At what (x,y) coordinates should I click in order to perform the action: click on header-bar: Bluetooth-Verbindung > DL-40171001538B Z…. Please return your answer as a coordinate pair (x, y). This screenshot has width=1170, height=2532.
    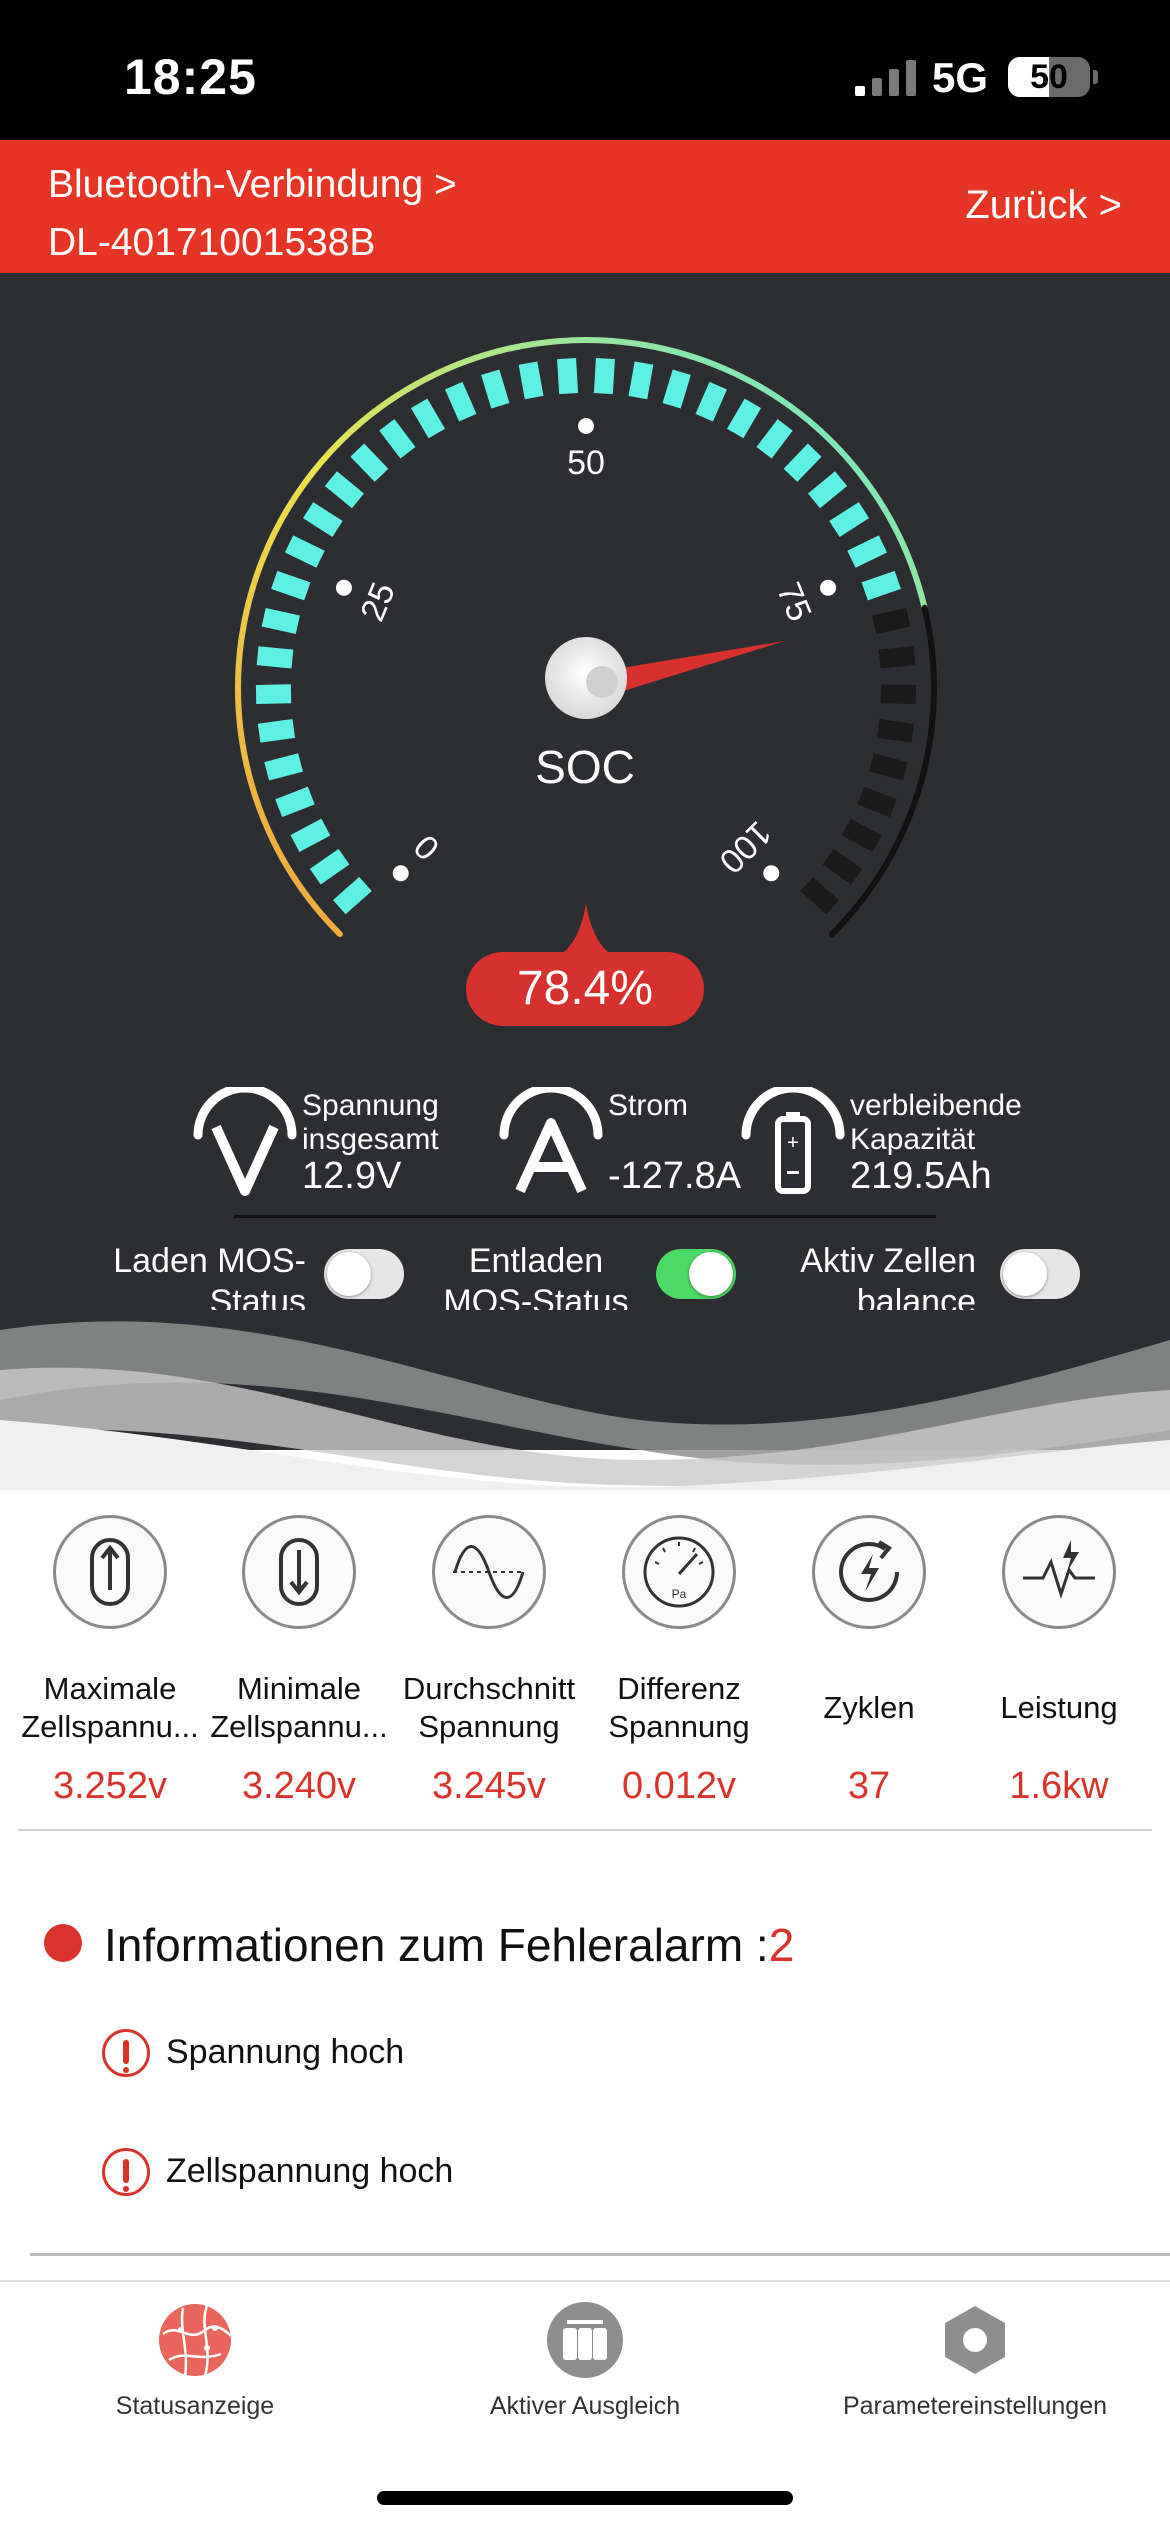
    Looking at the image, I should click on (585, 206).